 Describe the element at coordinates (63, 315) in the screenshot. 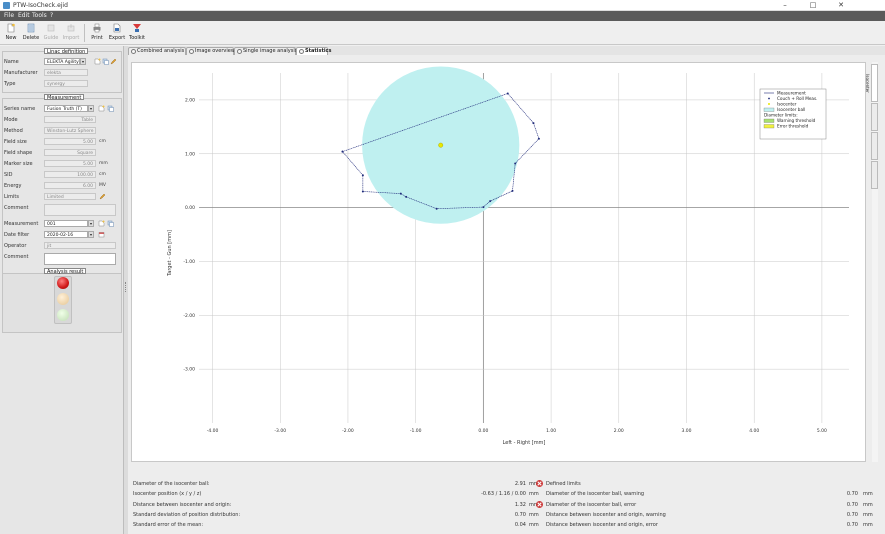

I see `green-light` at that location.